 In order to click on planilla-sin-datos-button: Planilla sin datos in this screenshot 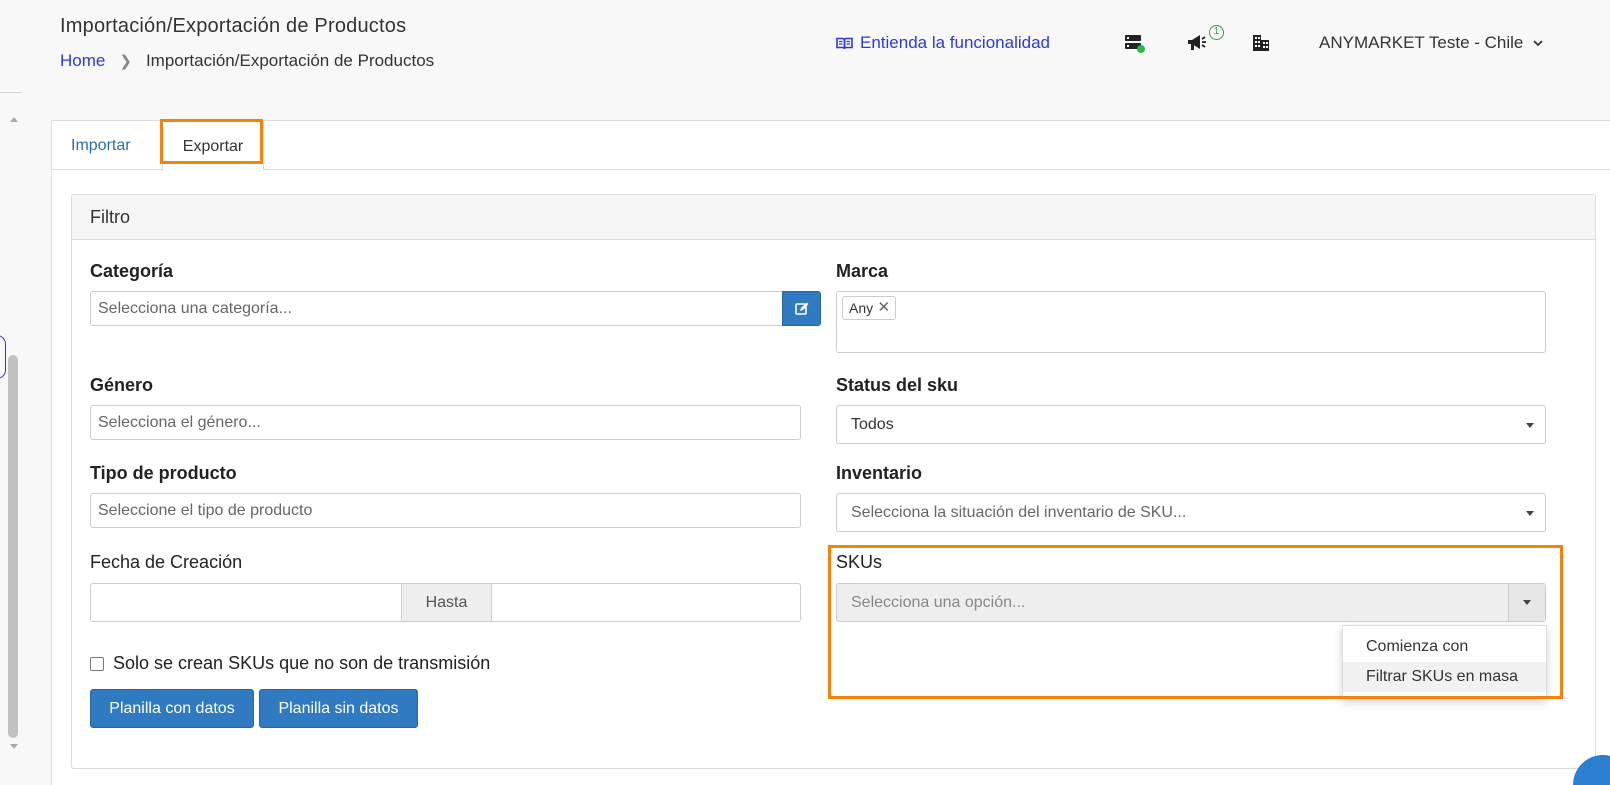, I will do `click(338, 708)`.